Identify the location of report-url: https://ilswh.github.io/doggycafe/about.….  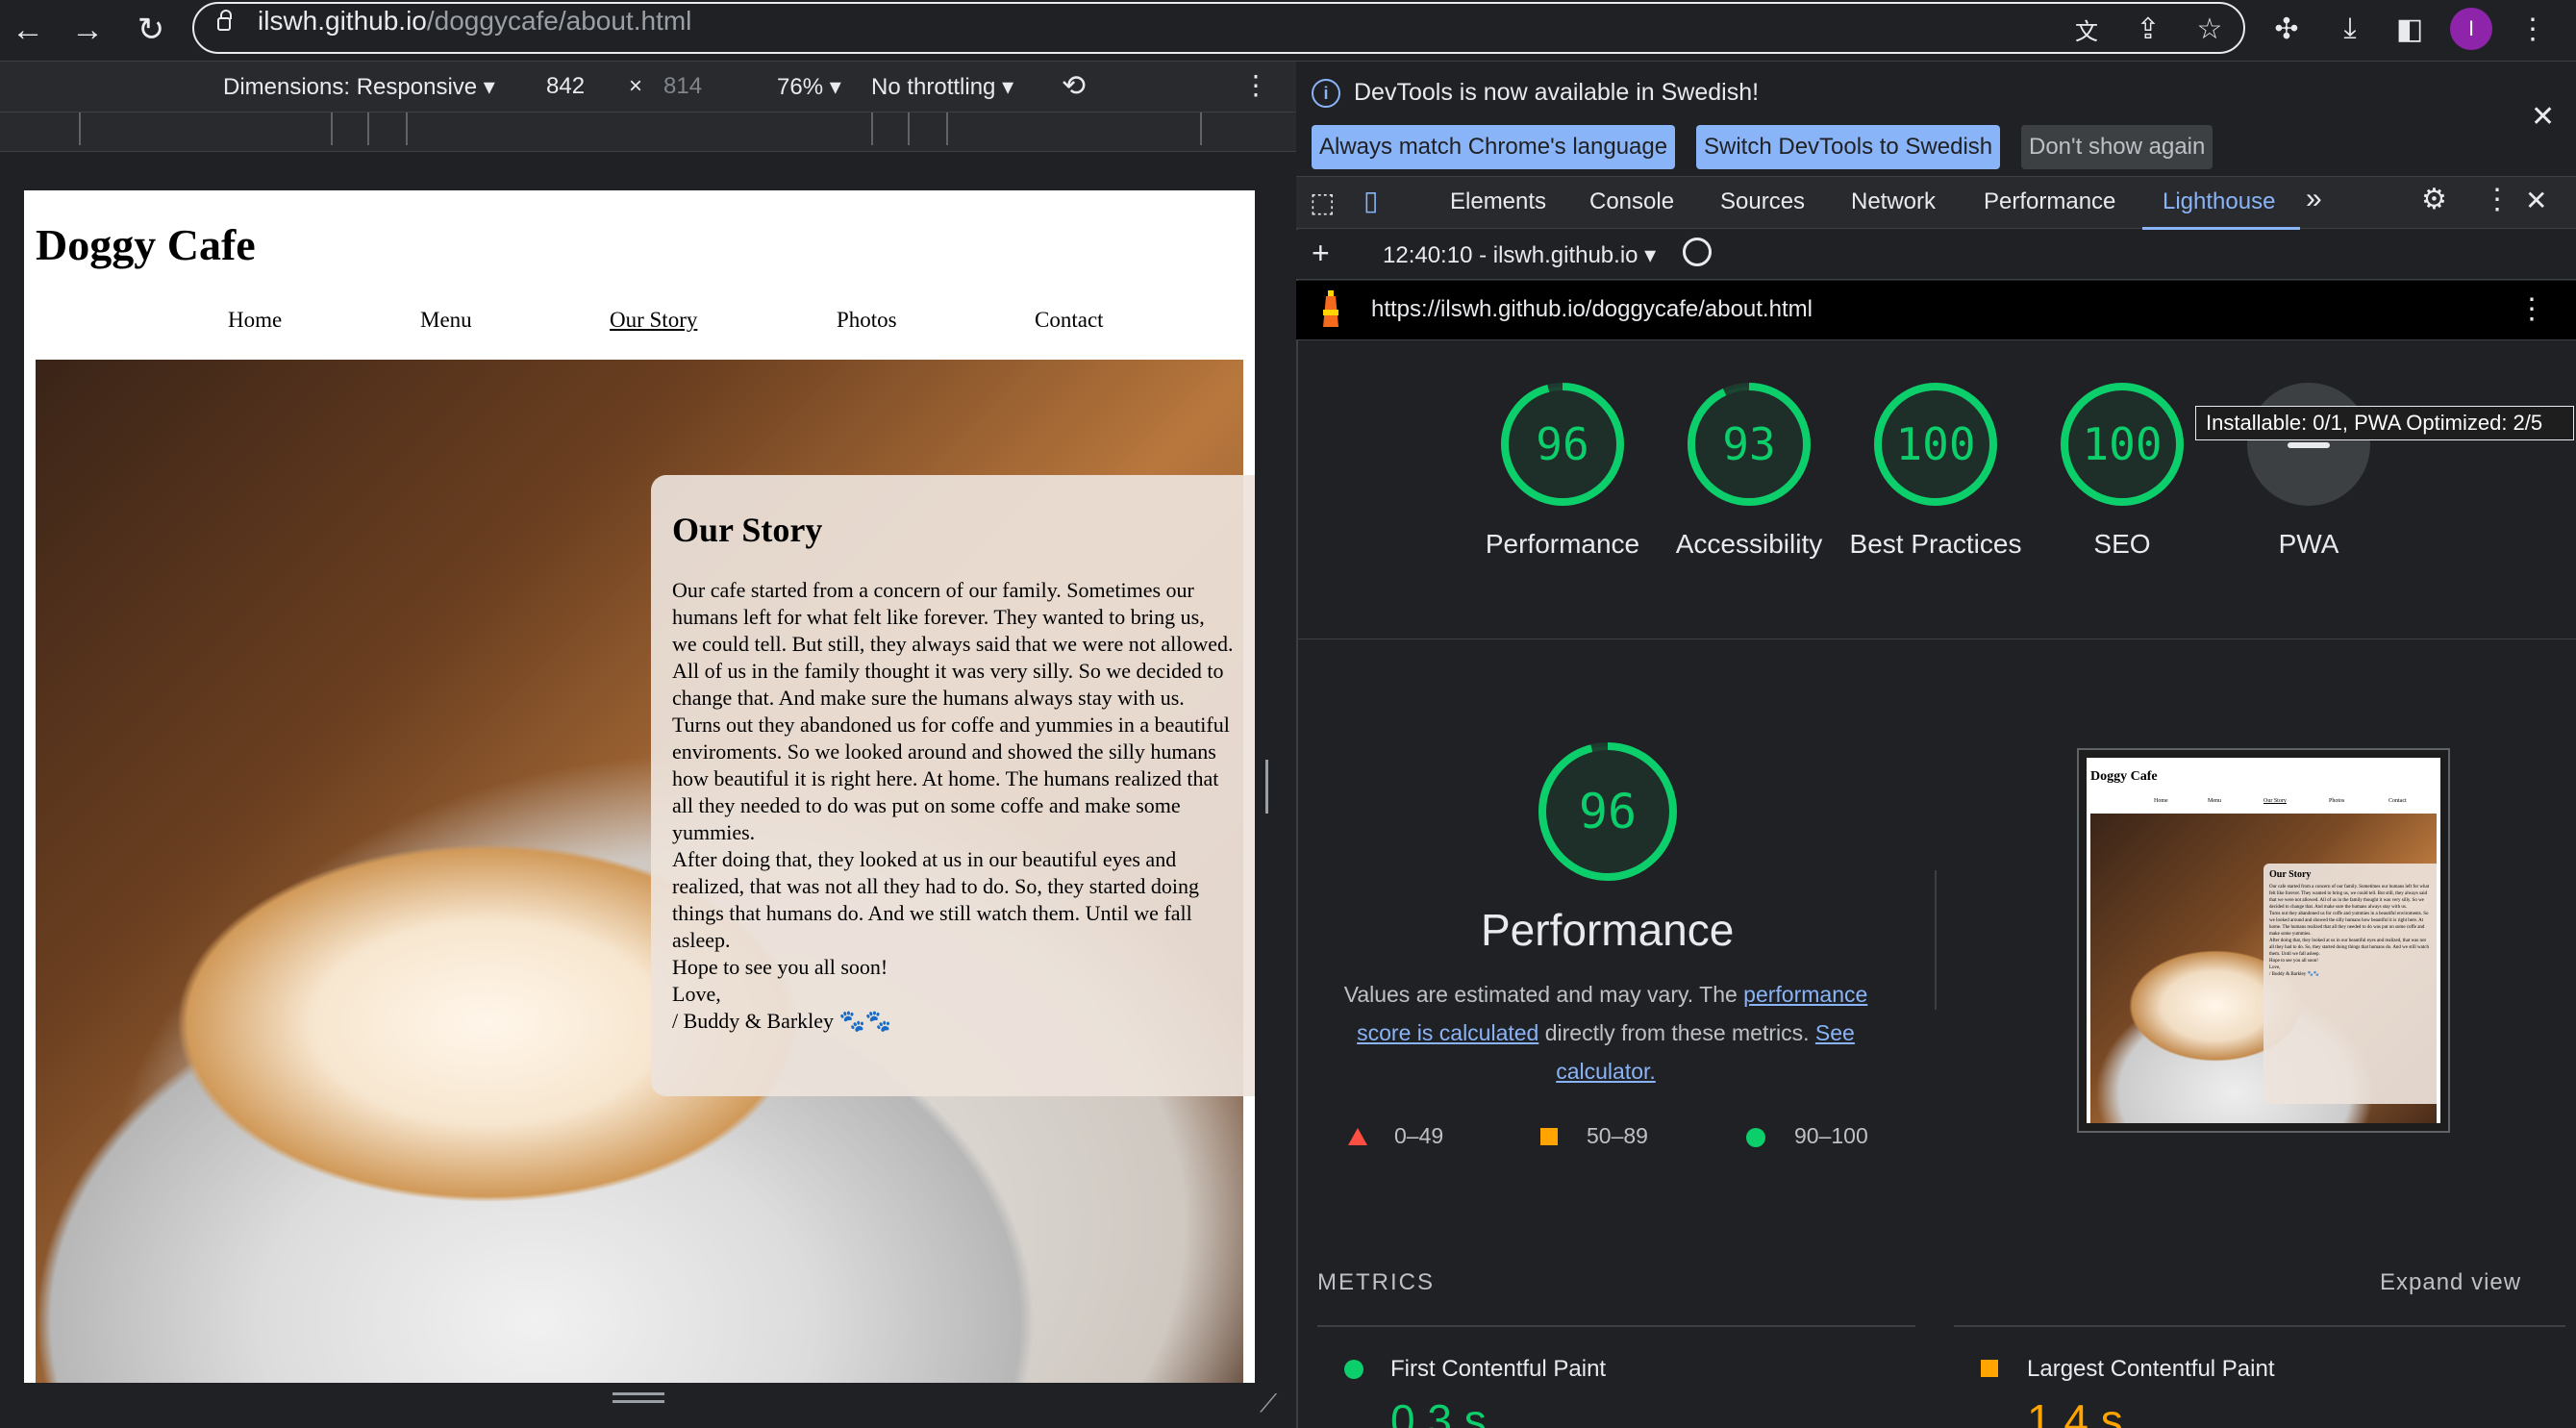
(1592, 310).